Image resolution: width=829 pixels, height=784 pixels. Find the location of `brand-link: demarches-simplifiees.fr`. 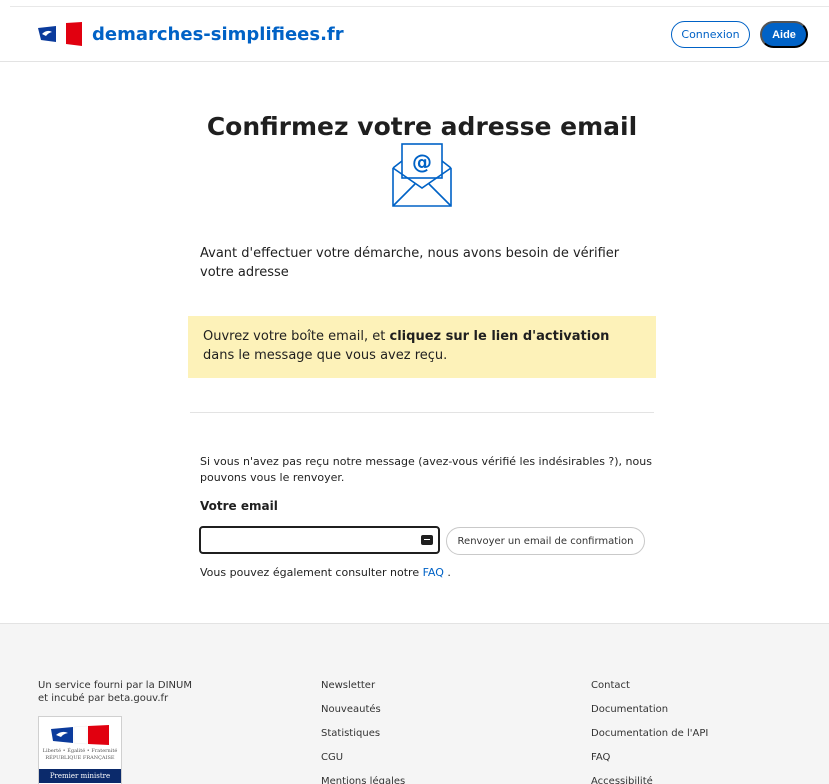

brand-link: demarches-simplifiees.fr is located at coordinates (191, 34).